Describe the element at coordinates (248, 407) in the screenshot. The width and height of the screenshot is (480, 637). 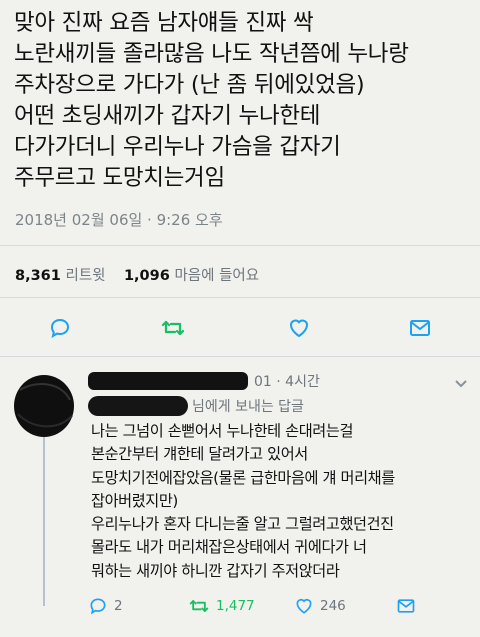
I see `replying-to-text: 님에게 보내는 답글` at that location.